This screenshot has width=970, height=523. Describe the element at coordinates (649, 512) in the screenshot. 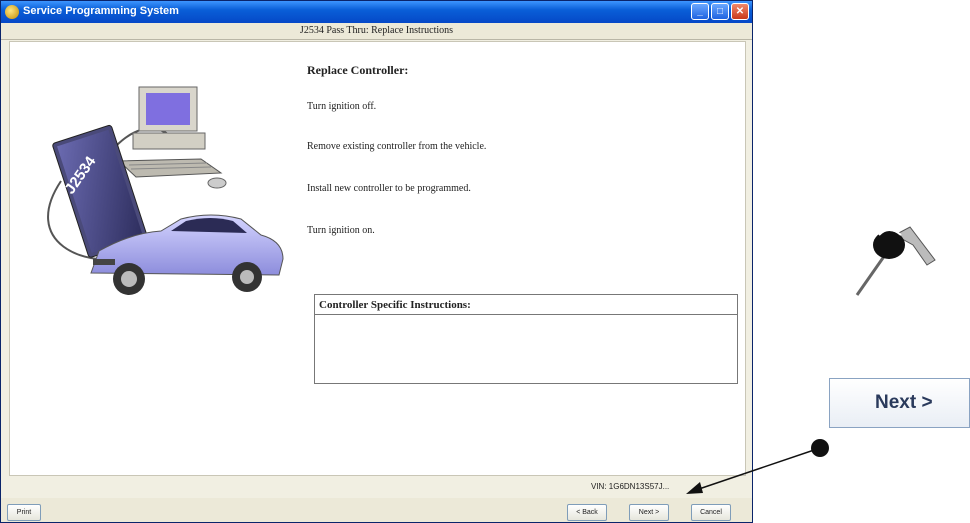

I see `next-button: Next >` at that location.